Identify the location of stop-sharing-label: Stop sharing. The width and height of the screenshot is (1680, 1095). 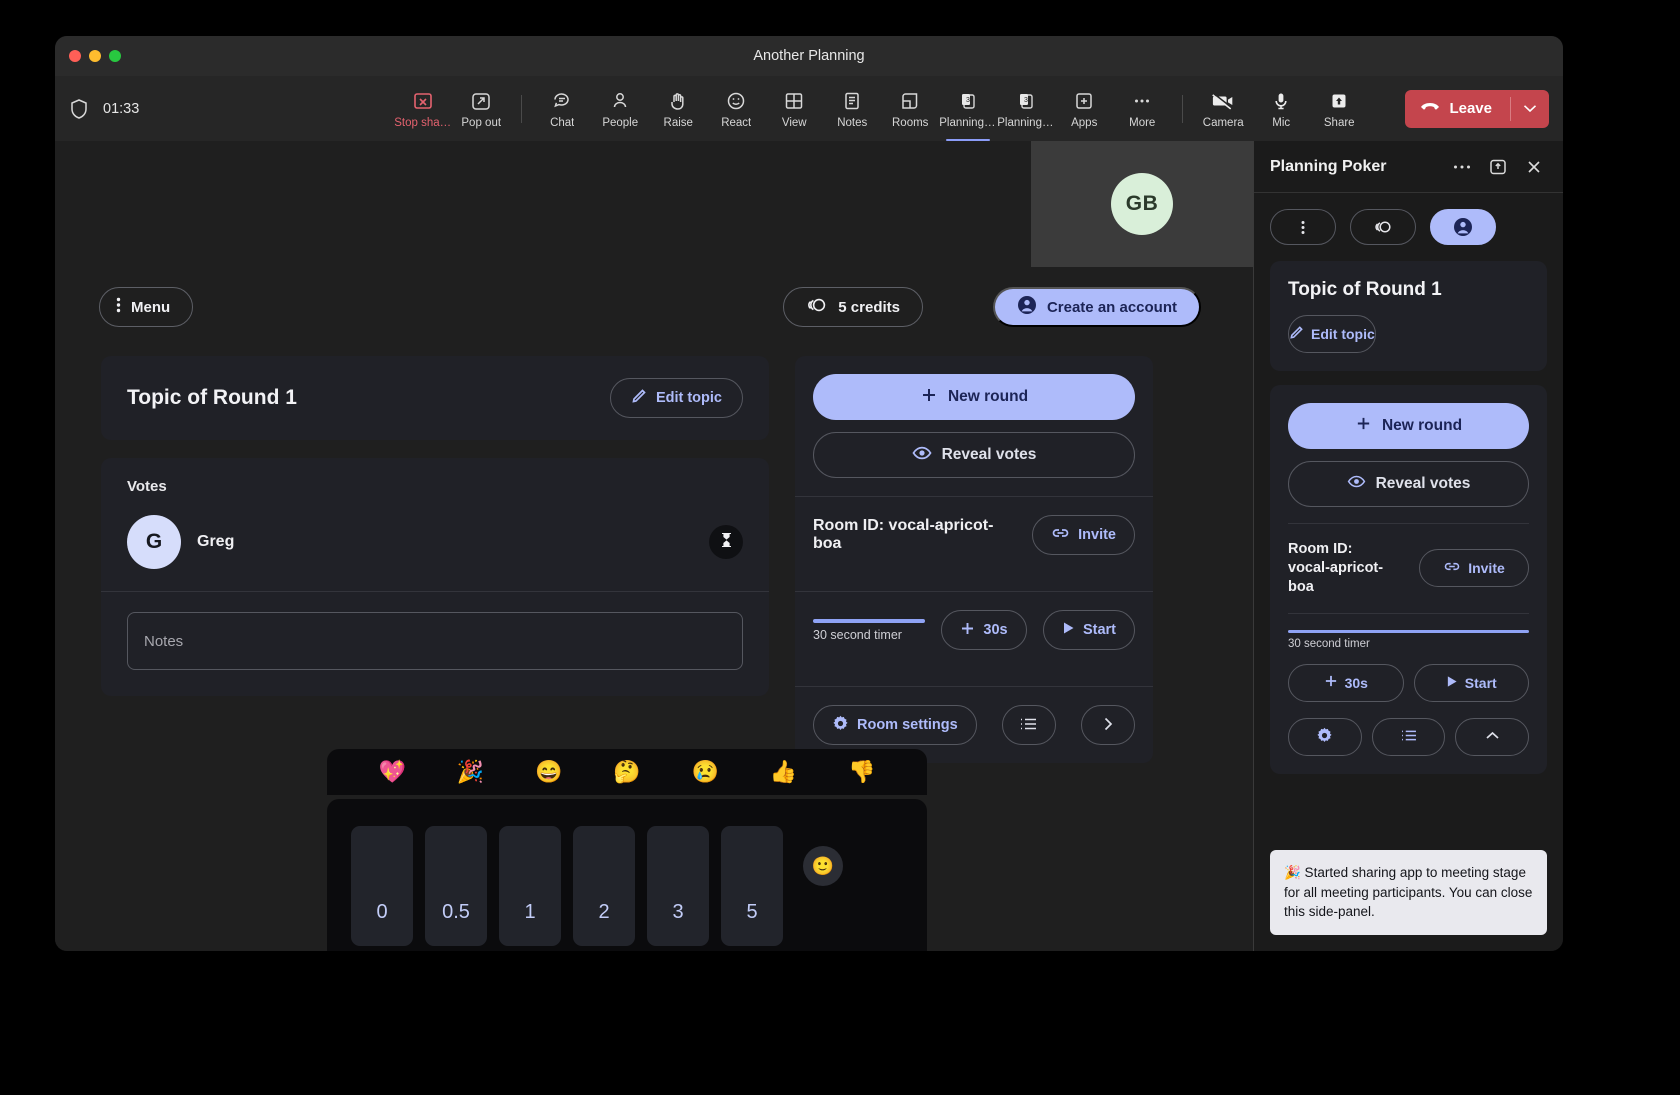
(423, 123).